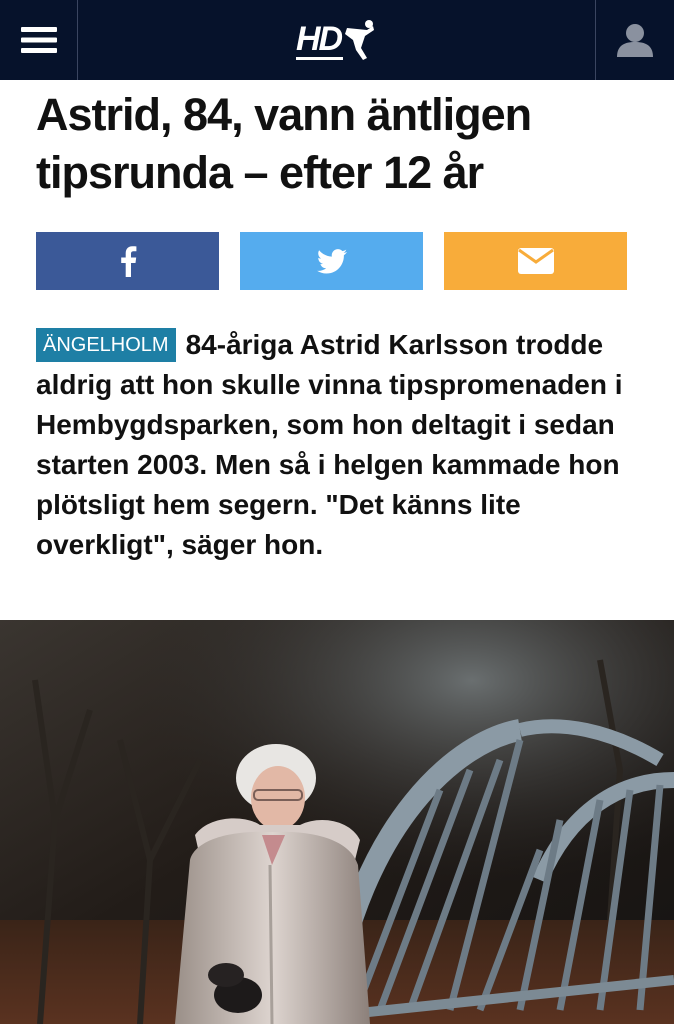  What do you see at coordinates (360, 40) in the screenshot?
I see `logo-figure-icon` at bounding box center [360, 40].